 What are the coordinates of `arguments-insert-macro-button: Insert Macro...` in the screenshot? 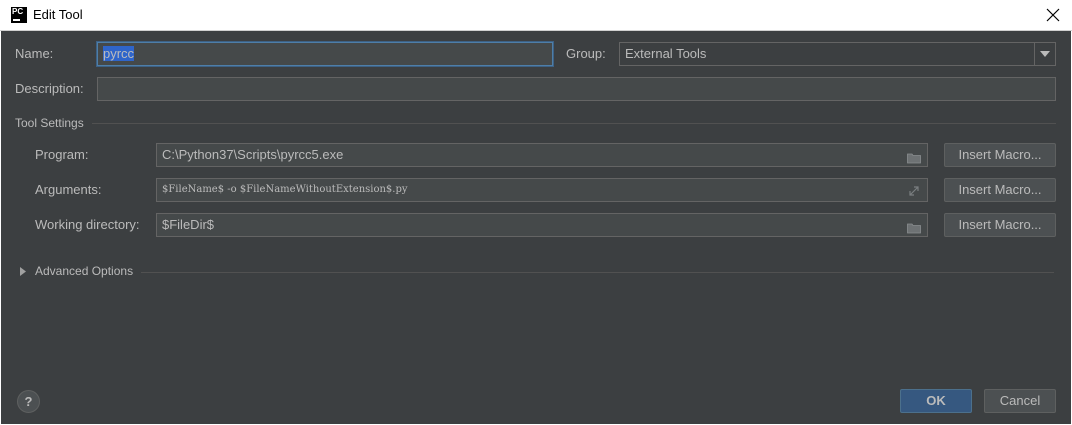 It's located at (1000, 190).